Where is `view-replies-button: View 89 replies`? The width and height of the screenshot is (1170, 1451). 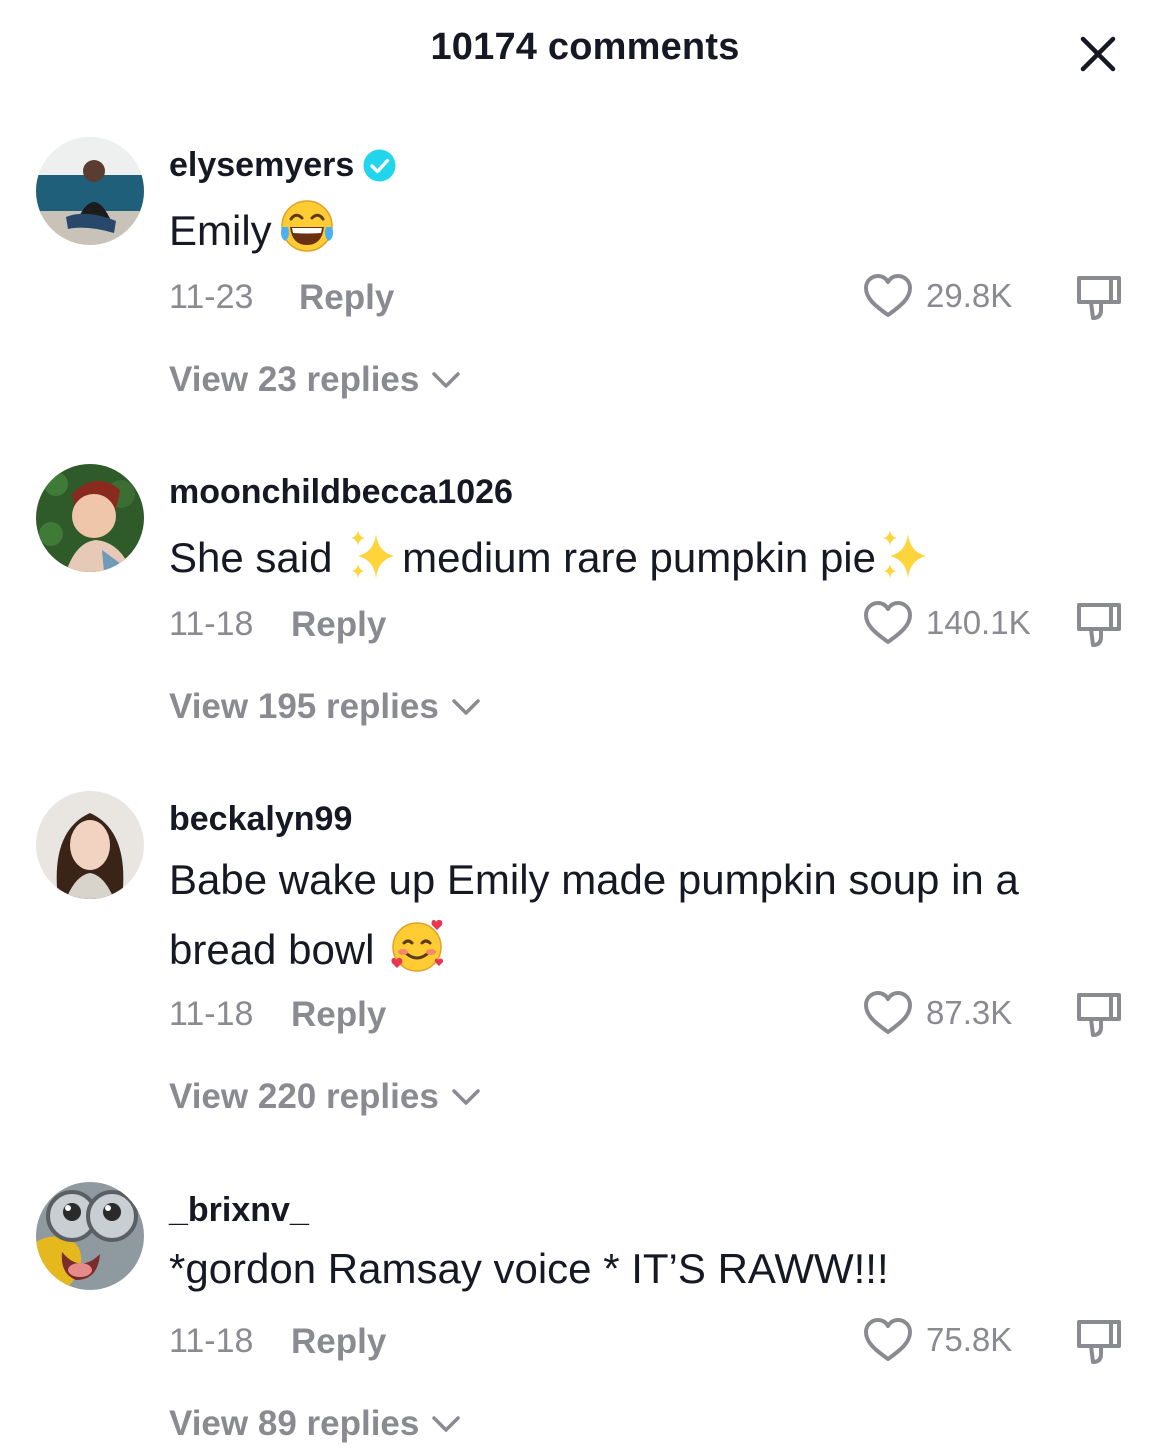 view-replies-button: View 89 replies is located at coordinates (316, 1424).